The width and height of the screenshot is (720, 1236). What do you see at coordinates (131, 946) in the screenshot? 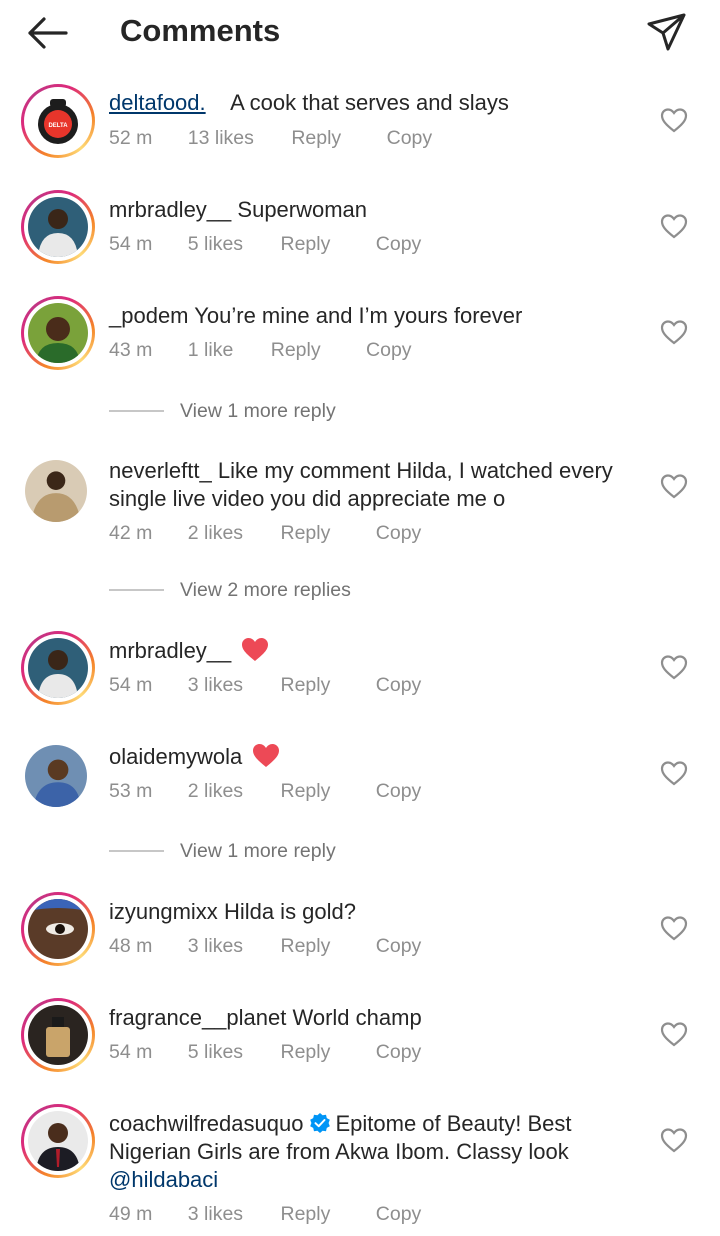
I see `comment-time: 48 m` at bounding box center [131, 946].